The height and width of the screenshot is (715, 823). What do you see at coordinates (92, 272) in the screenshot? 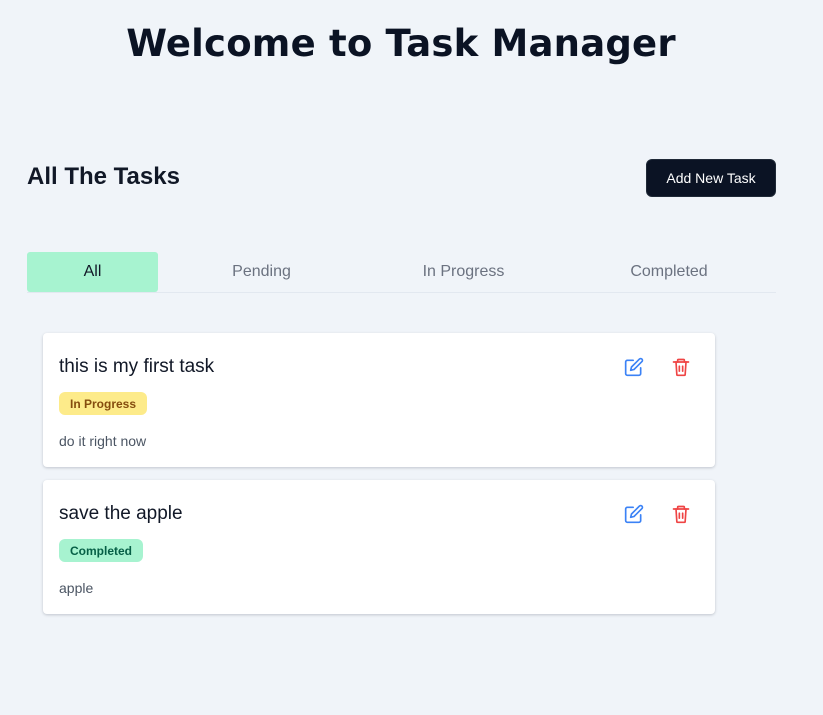
I see `tab-all: All` at bounding box center [92, 272].